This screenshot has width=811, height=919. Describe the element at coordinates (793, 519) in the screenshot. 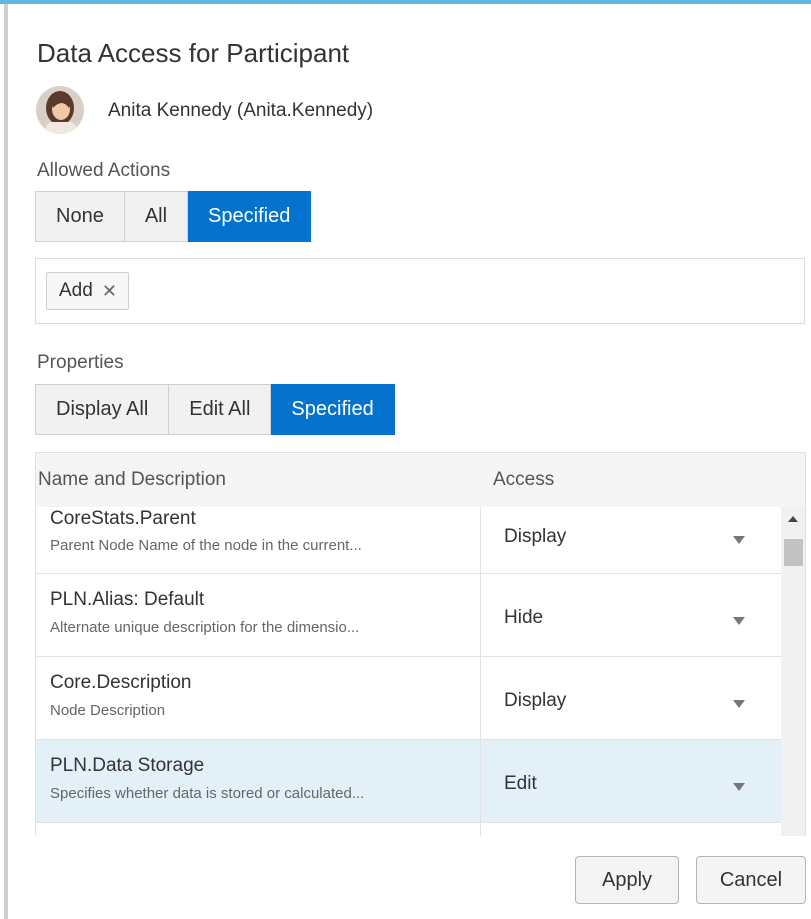

I see `scroll-up-arrow-icon` at that location.